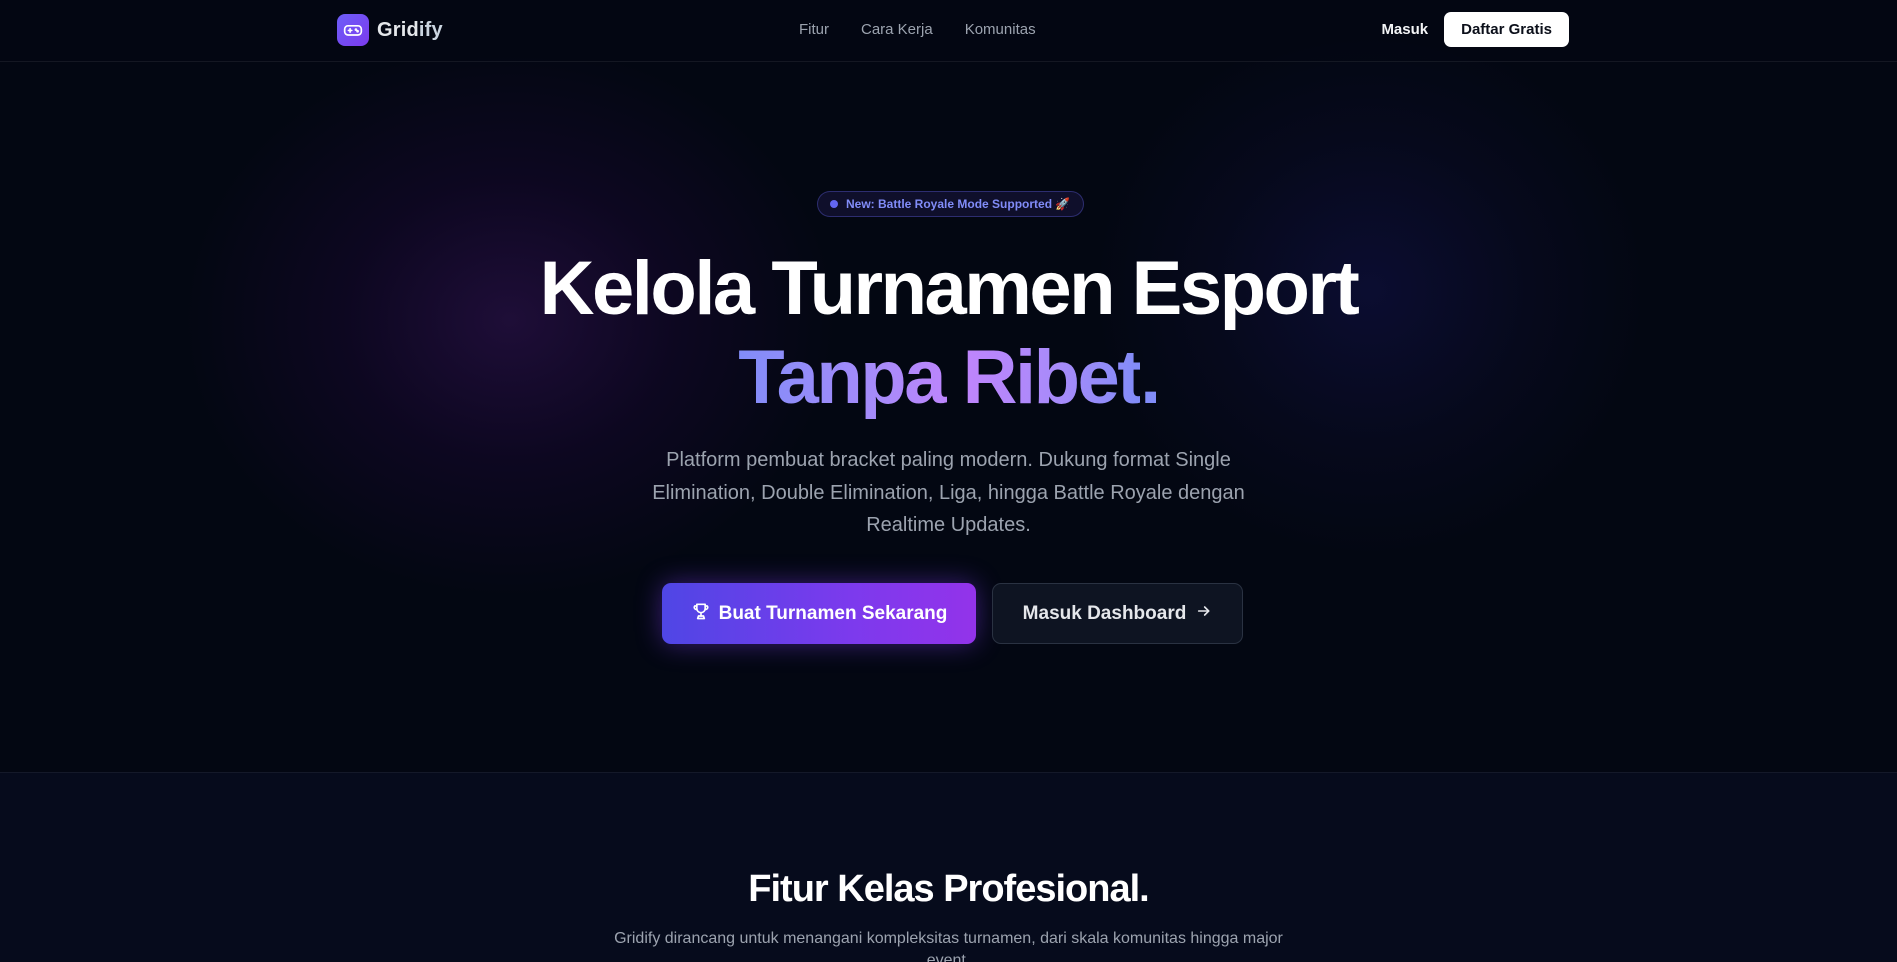  What do you see at coordinates (814, 29) in the screenshot?
I see `nav-link-fitur: Fitur` at bounding box center [814, 29].